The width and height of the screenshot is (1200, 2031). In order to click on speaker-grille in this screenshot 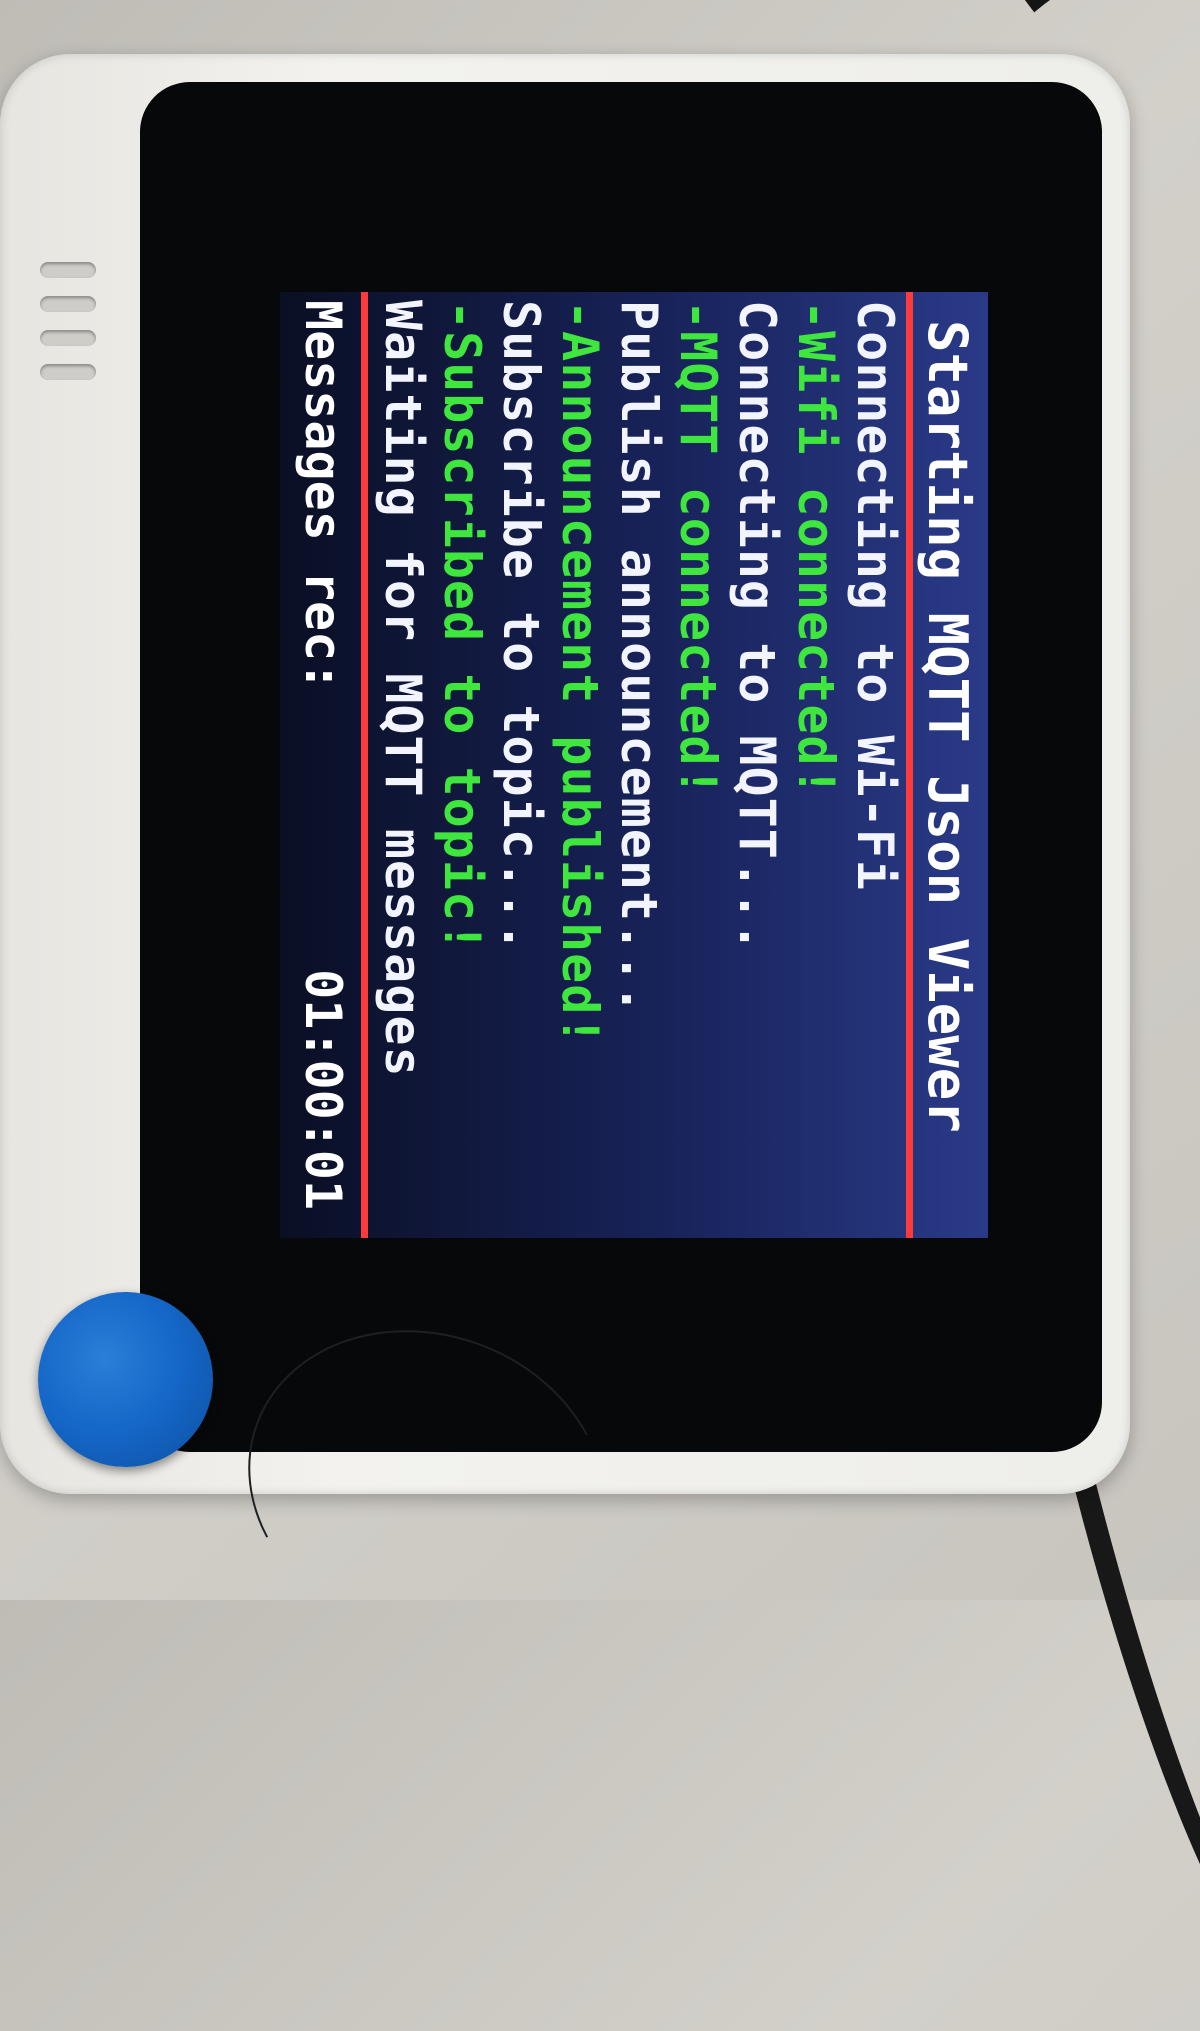, I will do `click(68, 330)`.